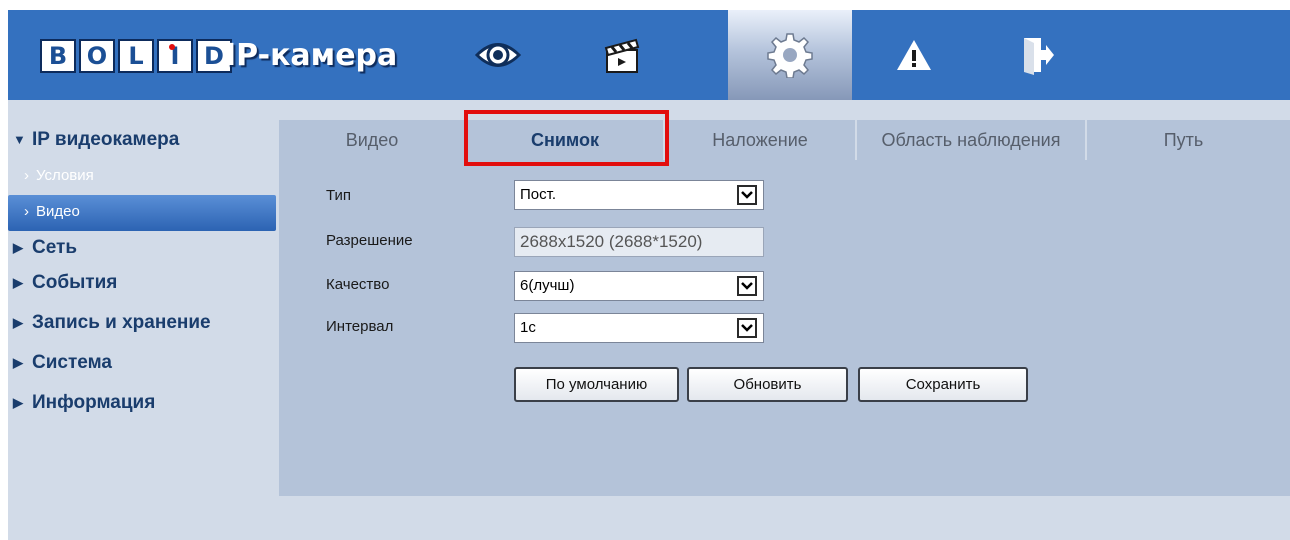 This screenshot has width=1290, height=540. I want to click on sidebar-item-label: Сеть, so click(55, 247).